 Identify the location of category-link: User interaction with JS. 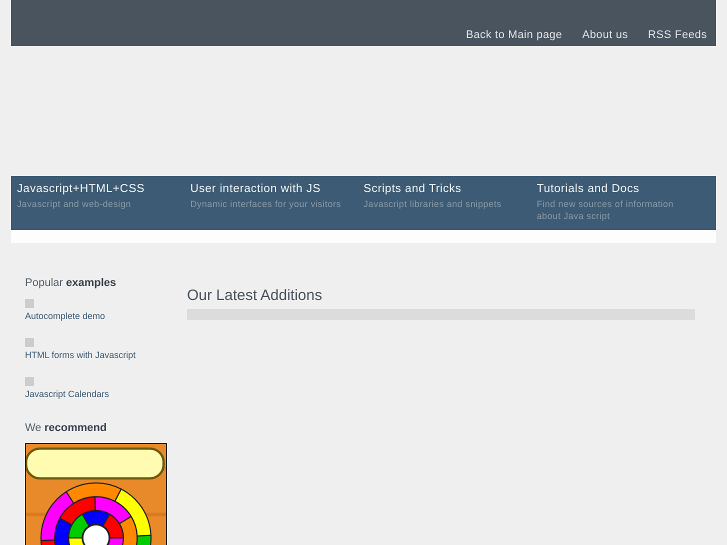
(255, 189).